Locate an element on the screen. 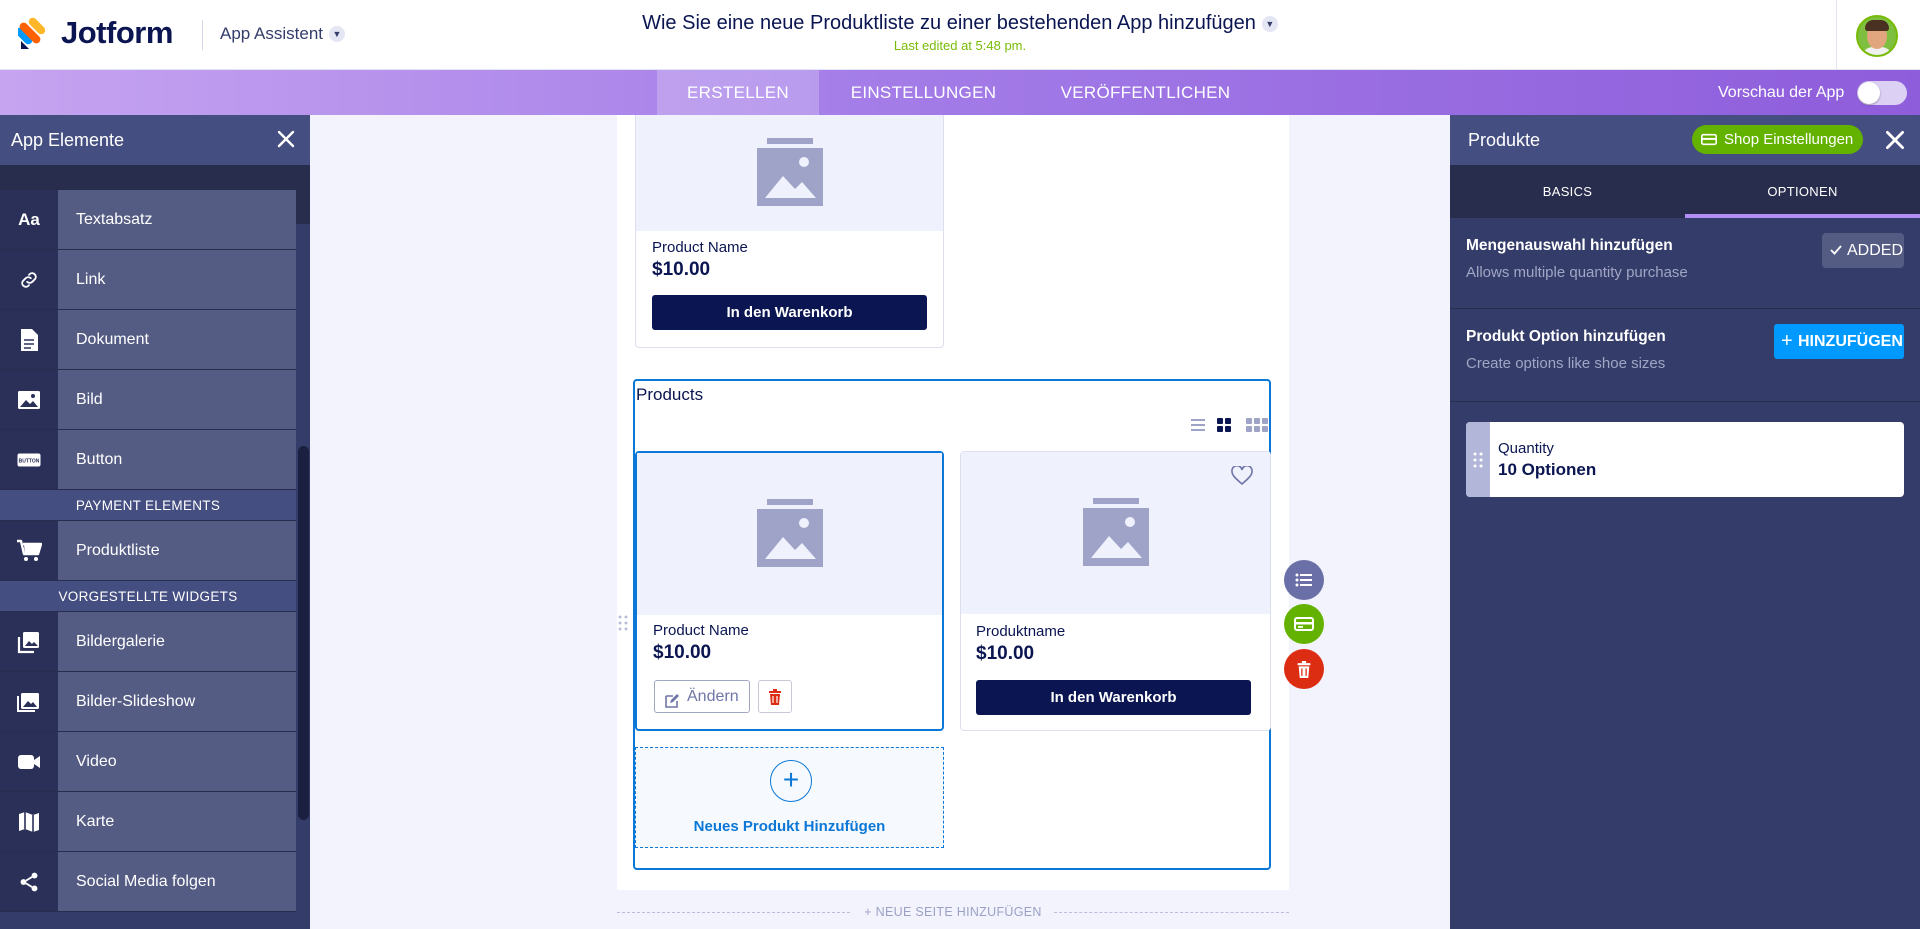  widget-label: Video is located at coordinates (177, 761).